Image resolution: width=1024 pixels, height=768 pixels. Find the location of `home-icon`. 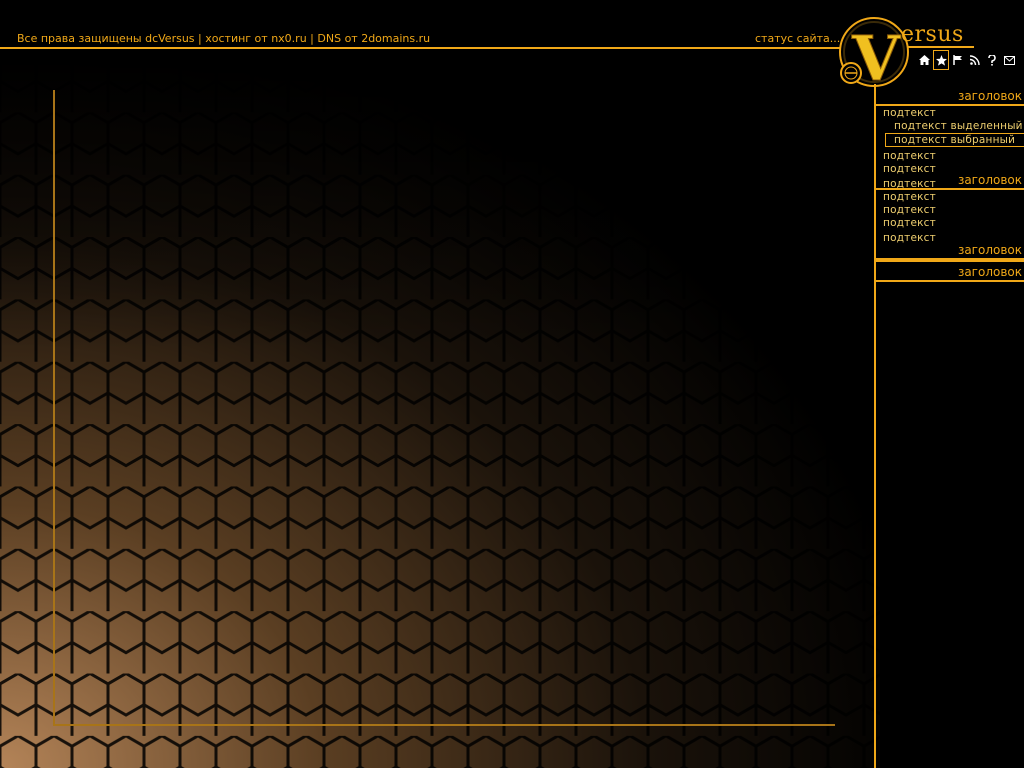

home-icon is located at coordinates (924, 60).